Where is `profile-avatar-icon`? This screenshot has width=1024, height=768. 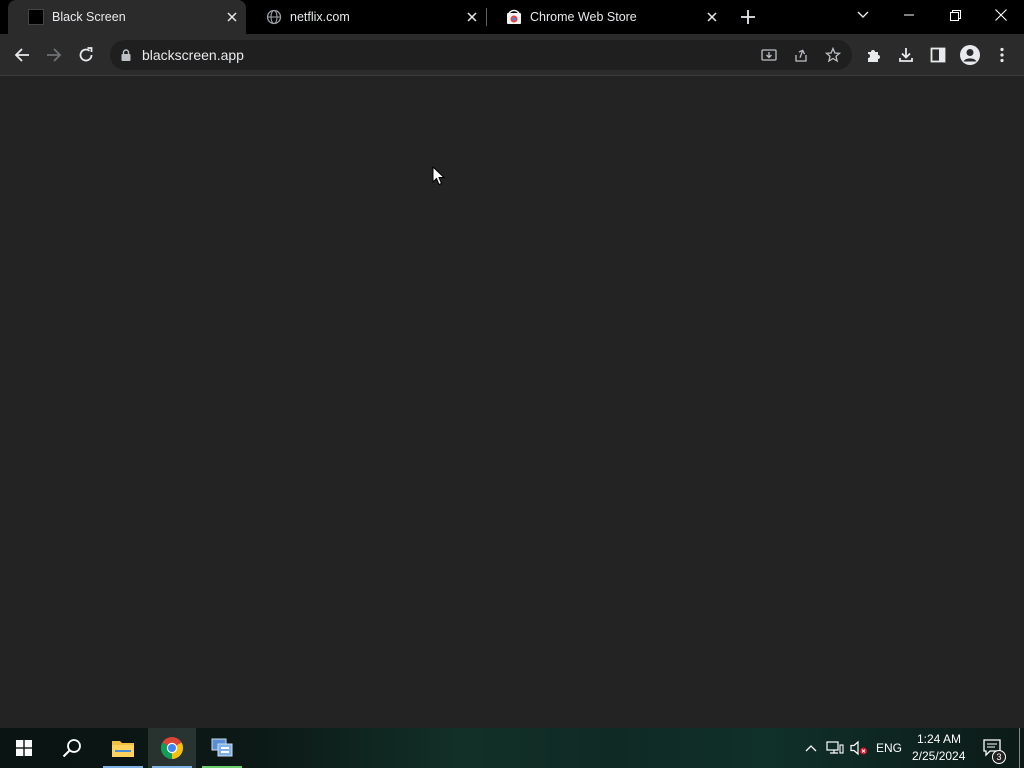
profile-avatar-icon is located at coordinates (970, 55).